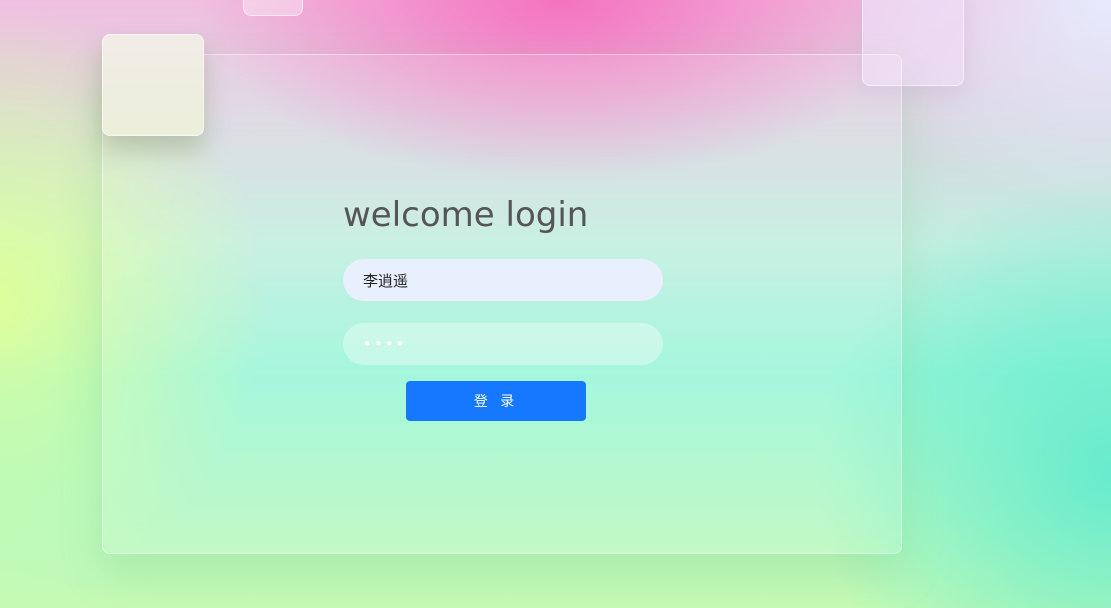 Image resolution: width=1111 pixels, height=608 pixels. What do you see at coordinates (496, 401) in the screenshot?
I see `login-button: 登 录` at bounding box center [496, 401].